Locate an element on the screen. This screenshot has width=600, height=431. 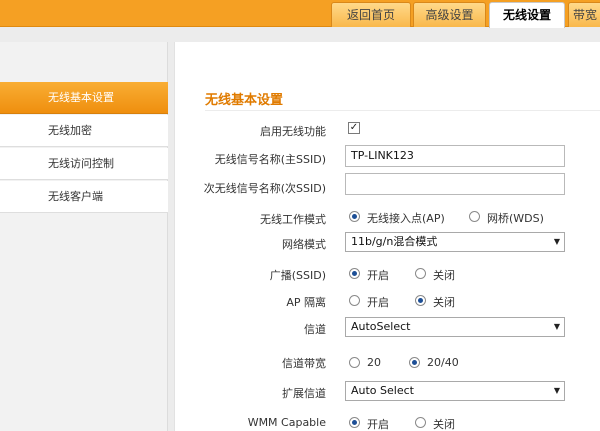
bandwidth-20-radio is located at coordinates (354, 362).